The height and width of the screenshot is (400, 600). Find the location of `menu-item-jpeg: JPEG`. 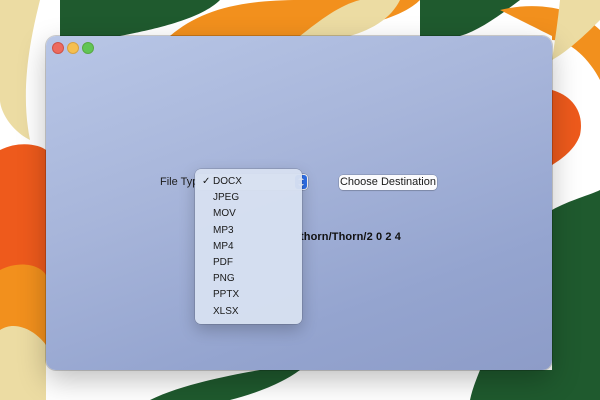

menu-item-jpeg: JPEG is located at coordinates (248, 198).